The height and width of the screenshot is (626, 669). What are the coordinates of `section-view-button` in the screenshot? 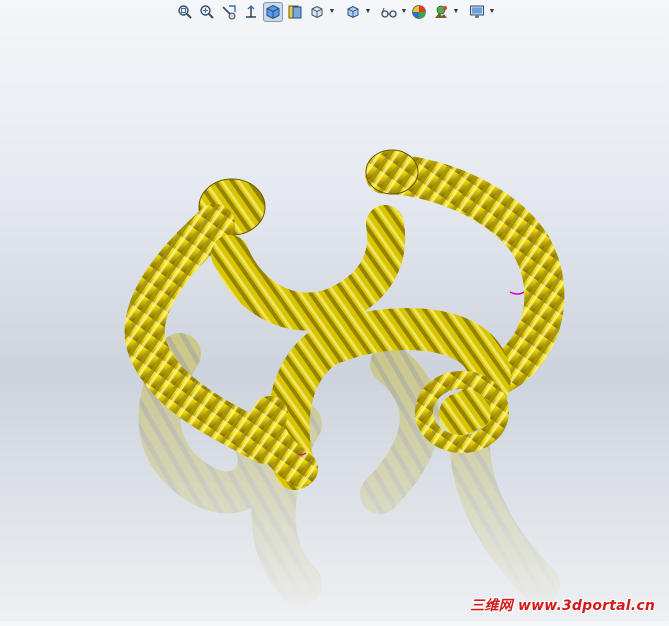 It's located at (251, 12).